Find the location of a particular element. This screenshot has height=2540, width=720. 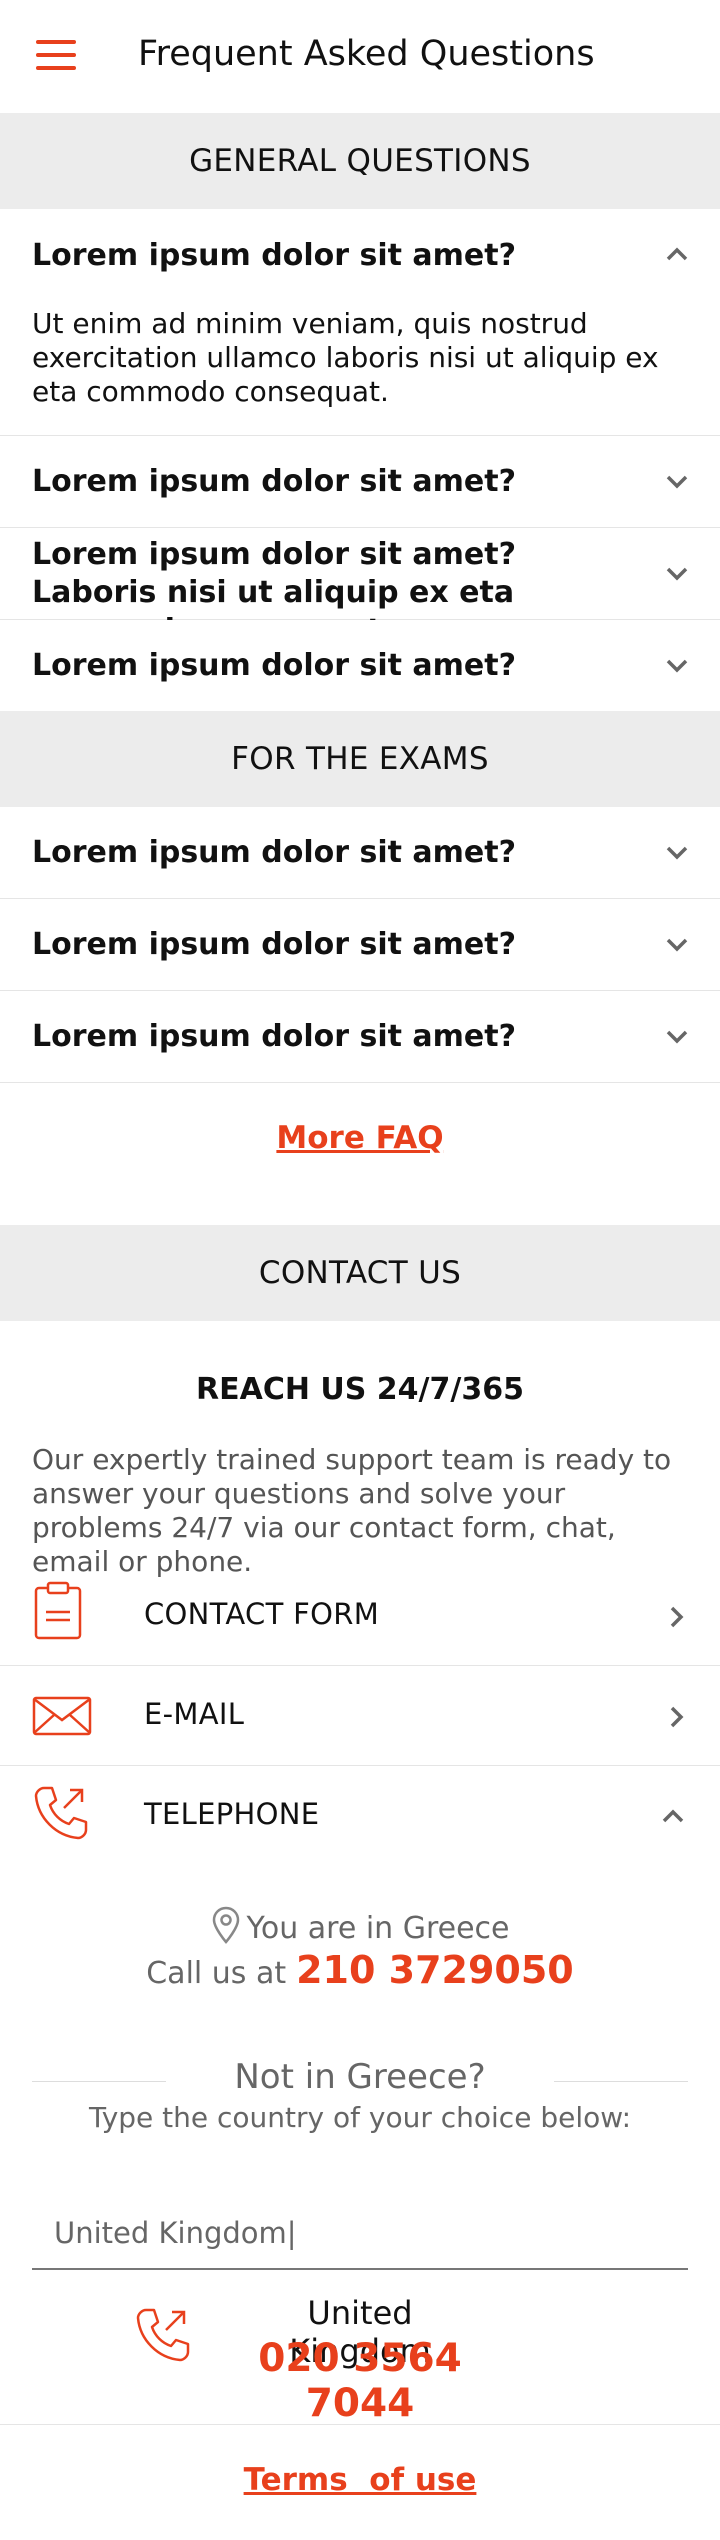

call-prefix: Call us at is located at coordinates (216, 1973).